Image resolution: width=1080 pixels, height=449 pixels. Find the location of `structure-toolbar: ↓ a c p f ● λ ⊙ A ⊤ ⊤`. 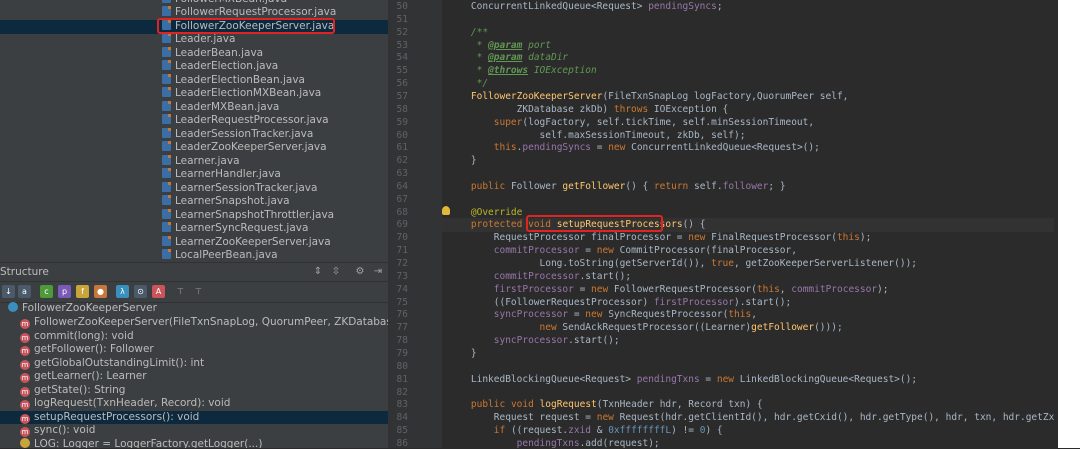

structure-toolbar: ↓ a c p f ● λ ⊙ A ⊤ ⊤ is located at coordinates (194, 292).